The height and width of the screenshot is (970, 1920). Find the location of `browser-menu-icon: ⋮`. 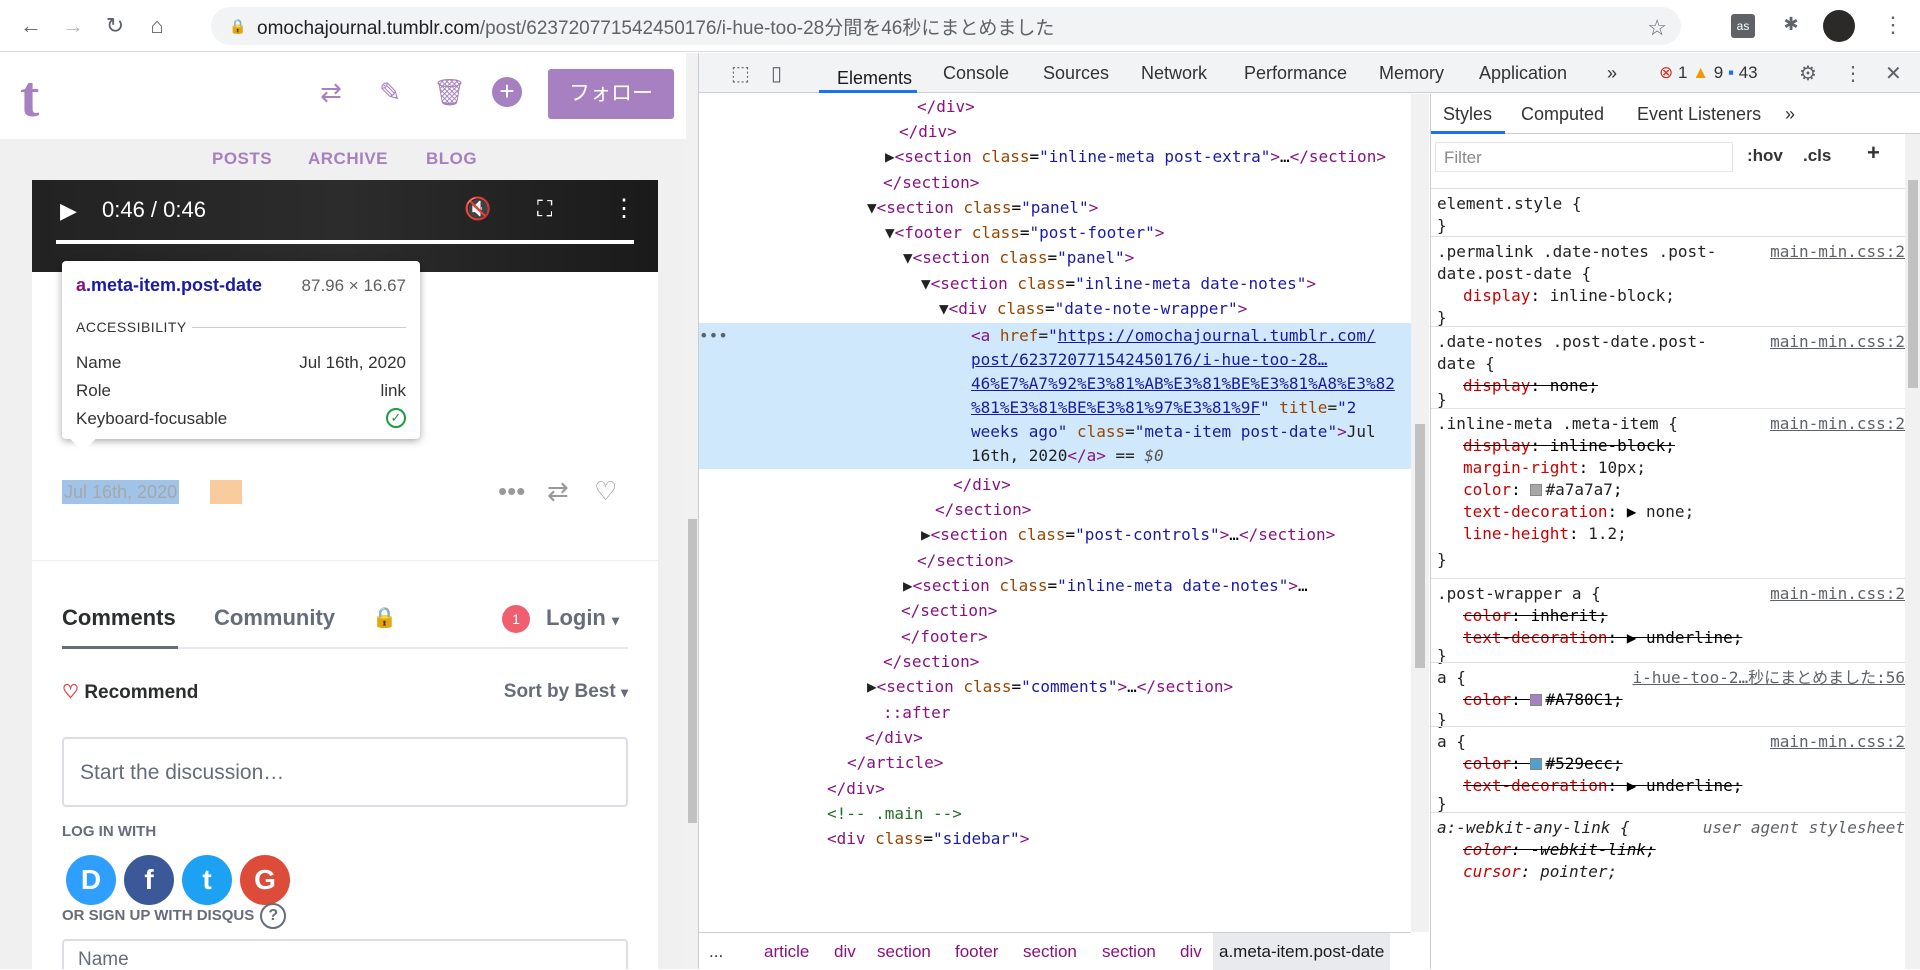

browser-menu-icon: ⋮ is located at coordinates (1893, 25).